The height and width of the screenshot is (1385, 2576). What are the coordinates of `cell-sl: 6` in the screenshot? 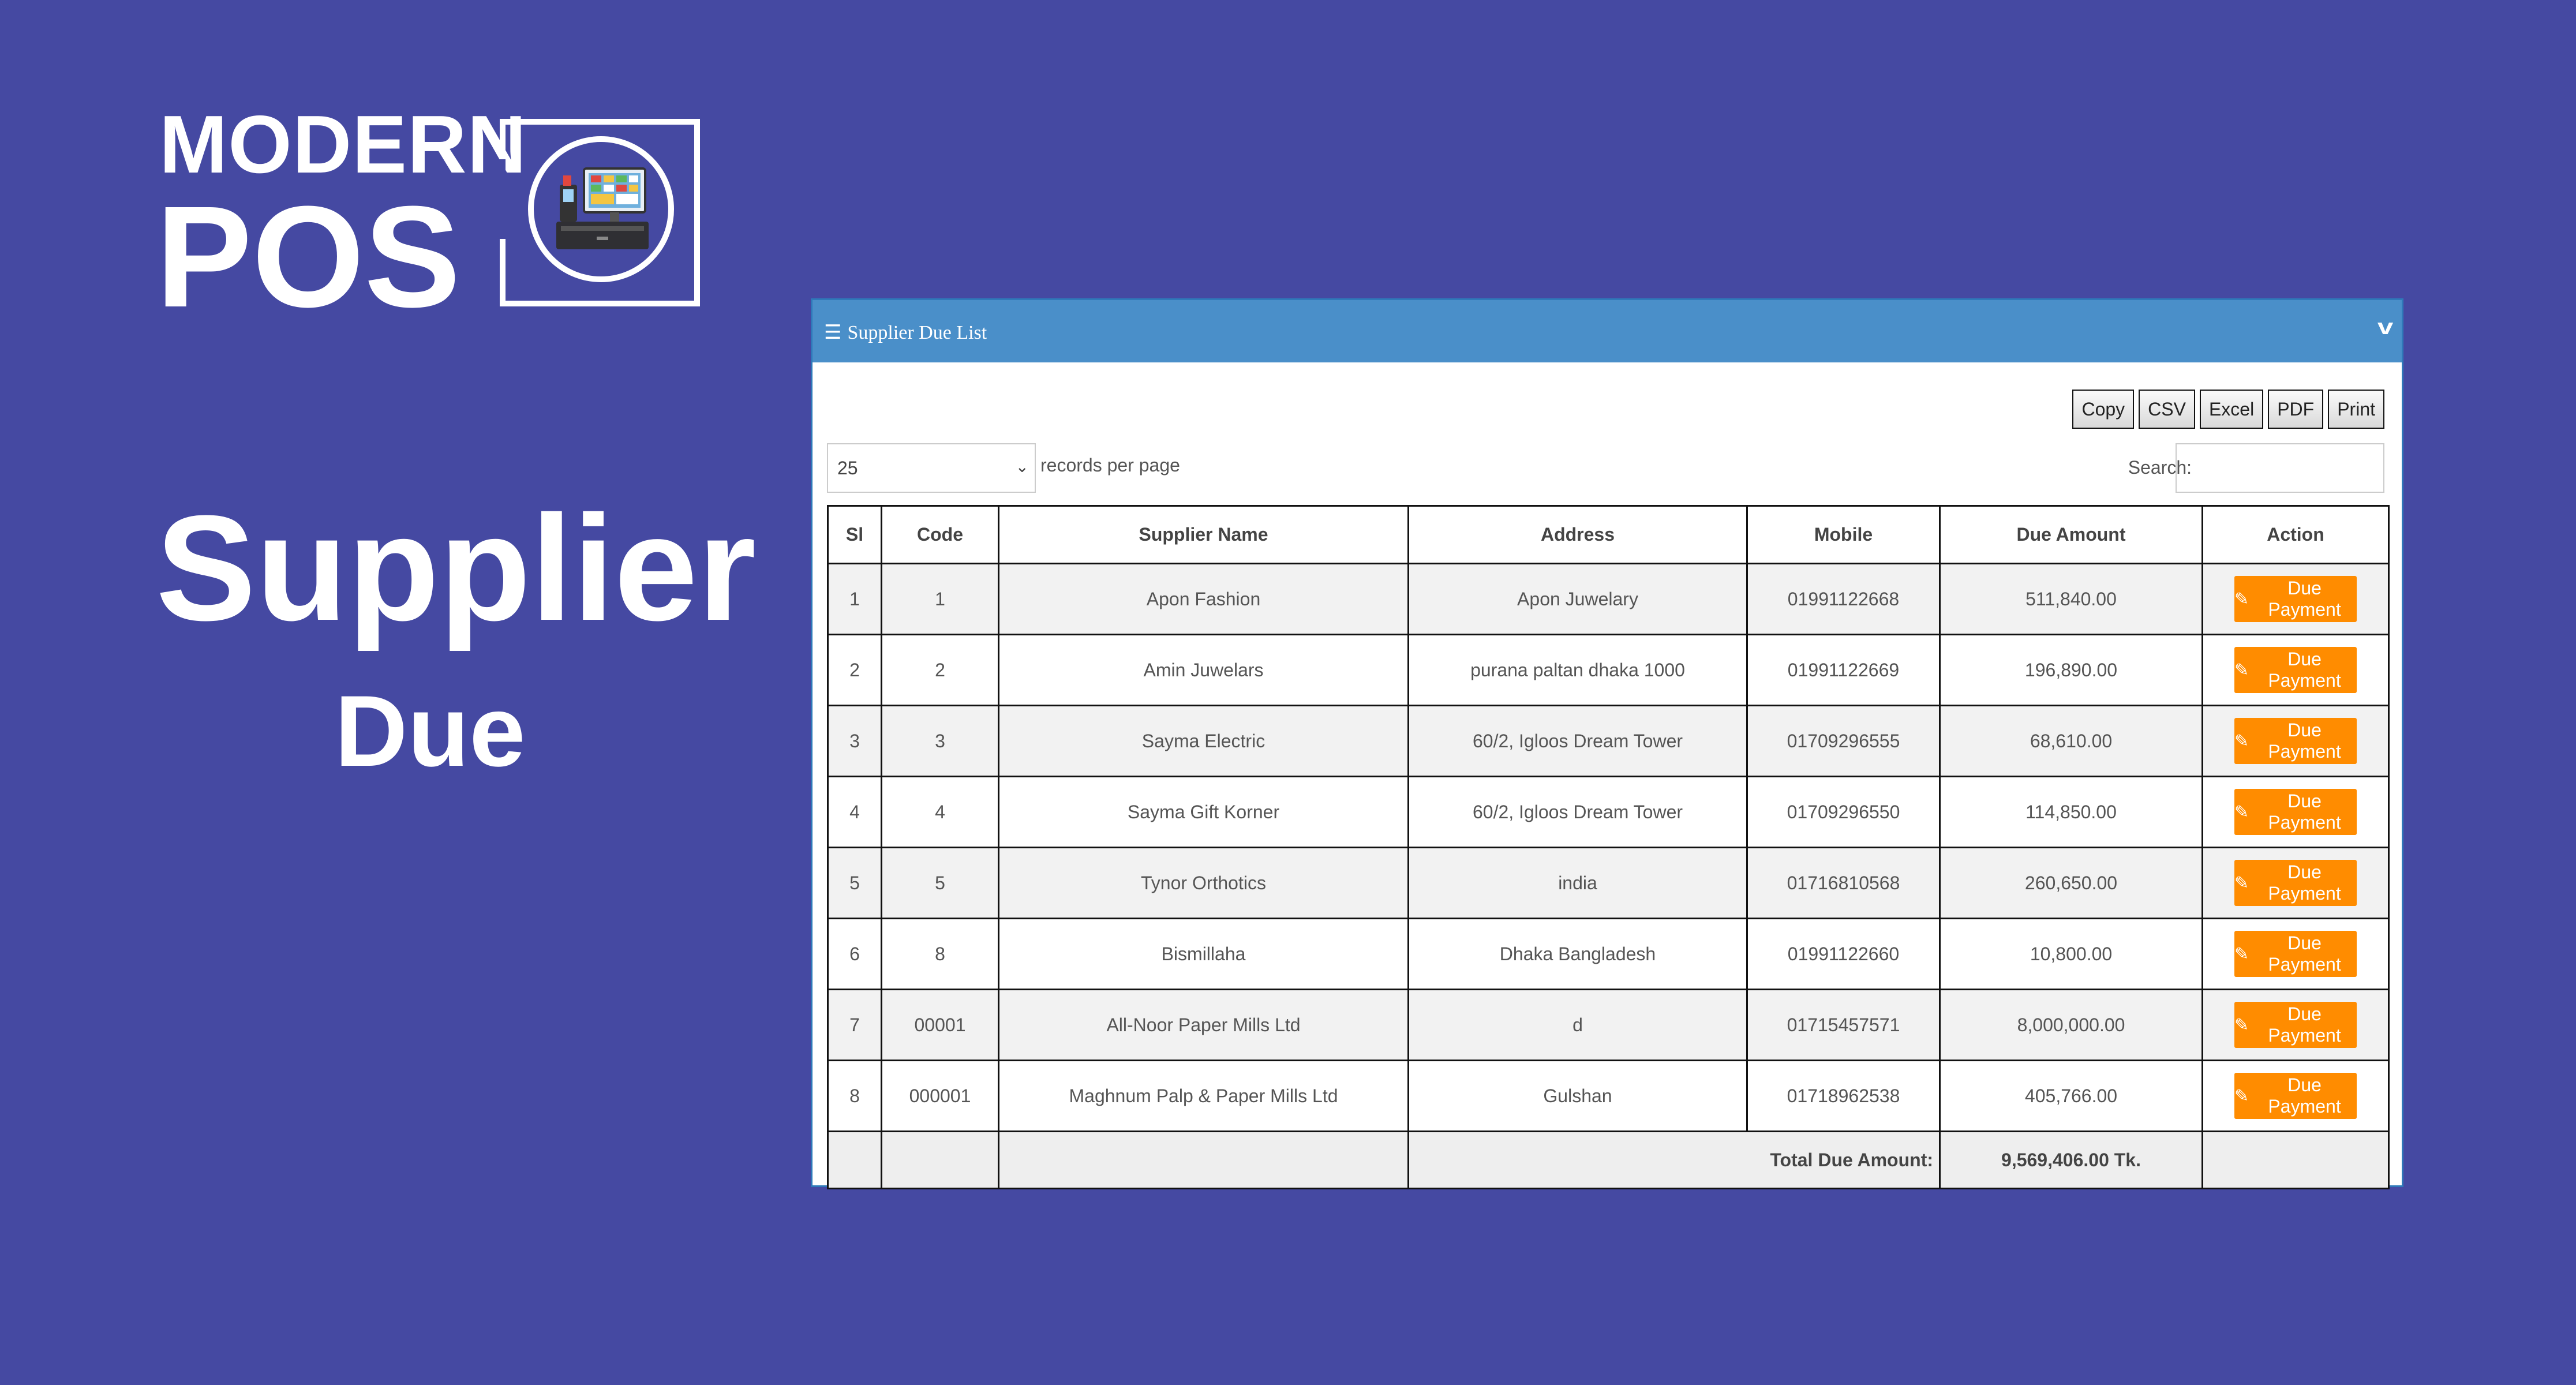 It's located at (854, 954).